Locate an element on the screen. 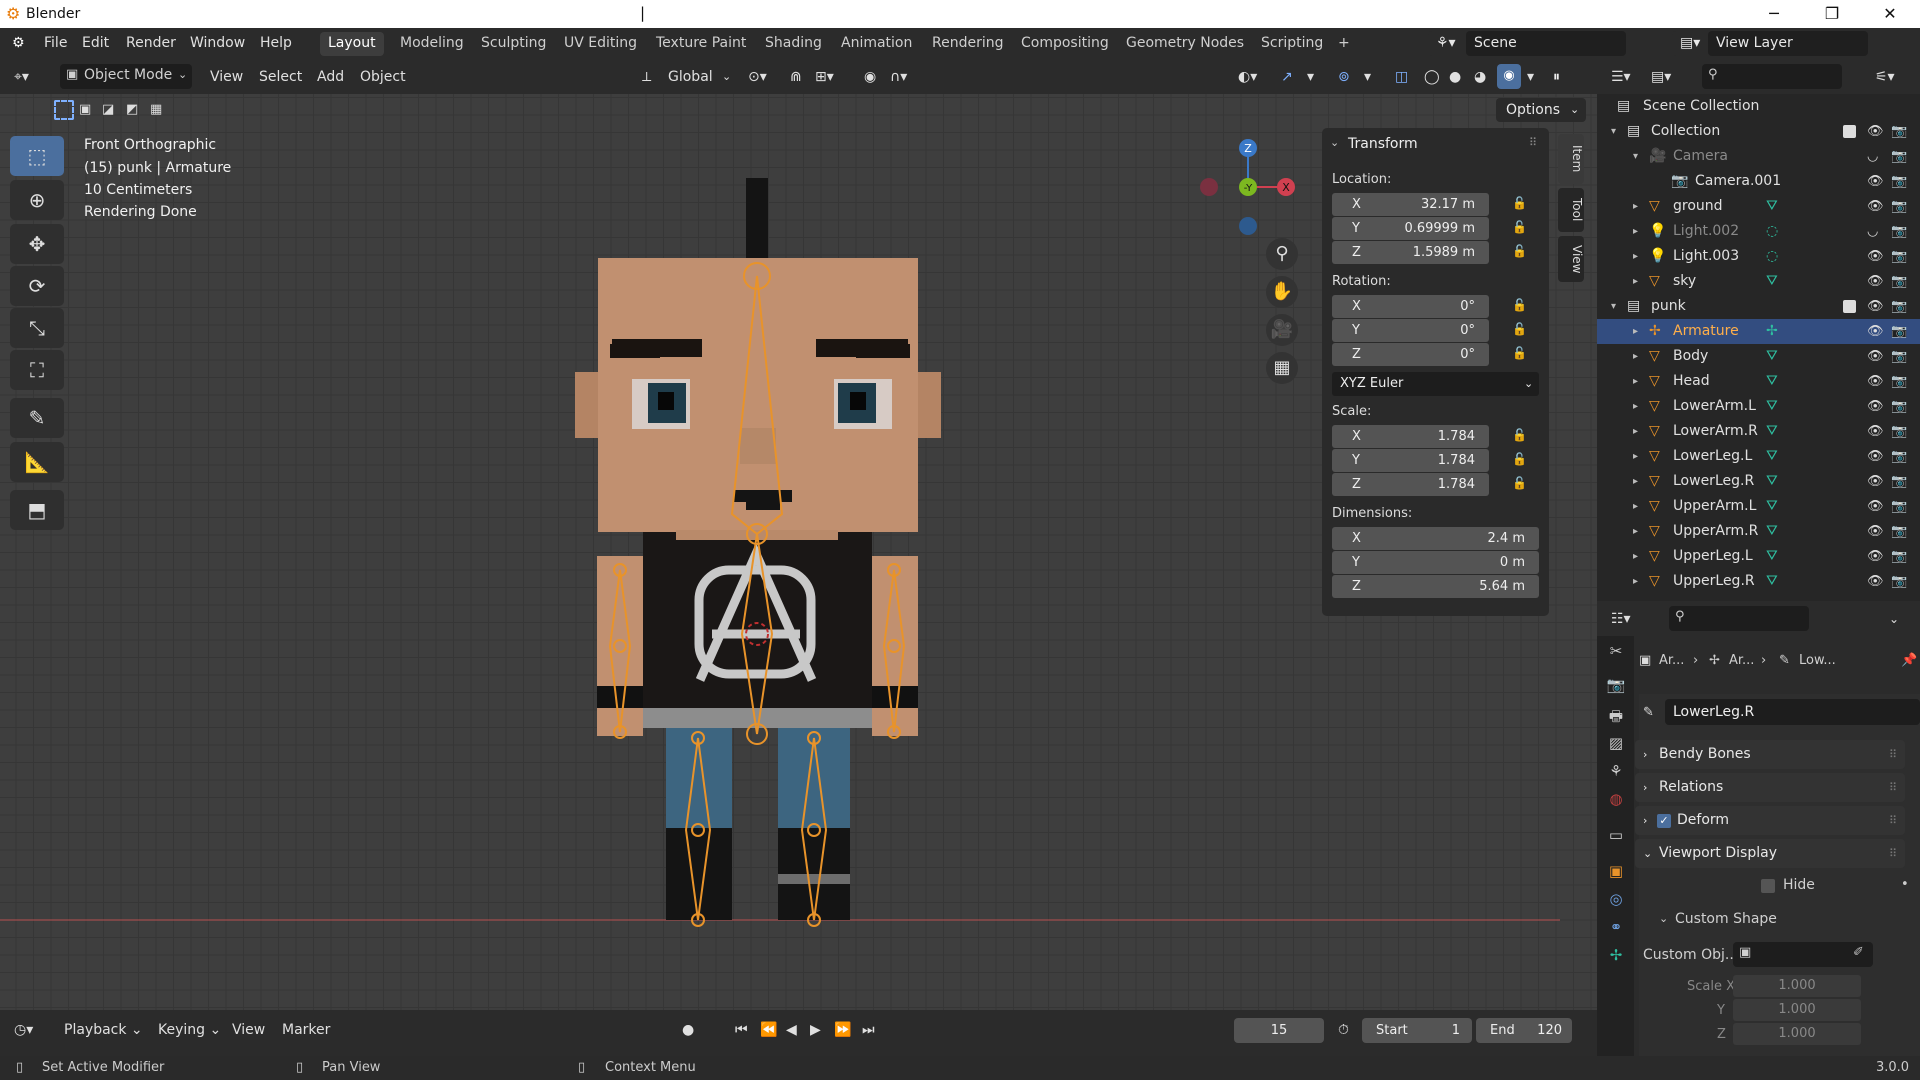  wireframe-shading-icon: ◯ is located at coordinates (1432, 77).